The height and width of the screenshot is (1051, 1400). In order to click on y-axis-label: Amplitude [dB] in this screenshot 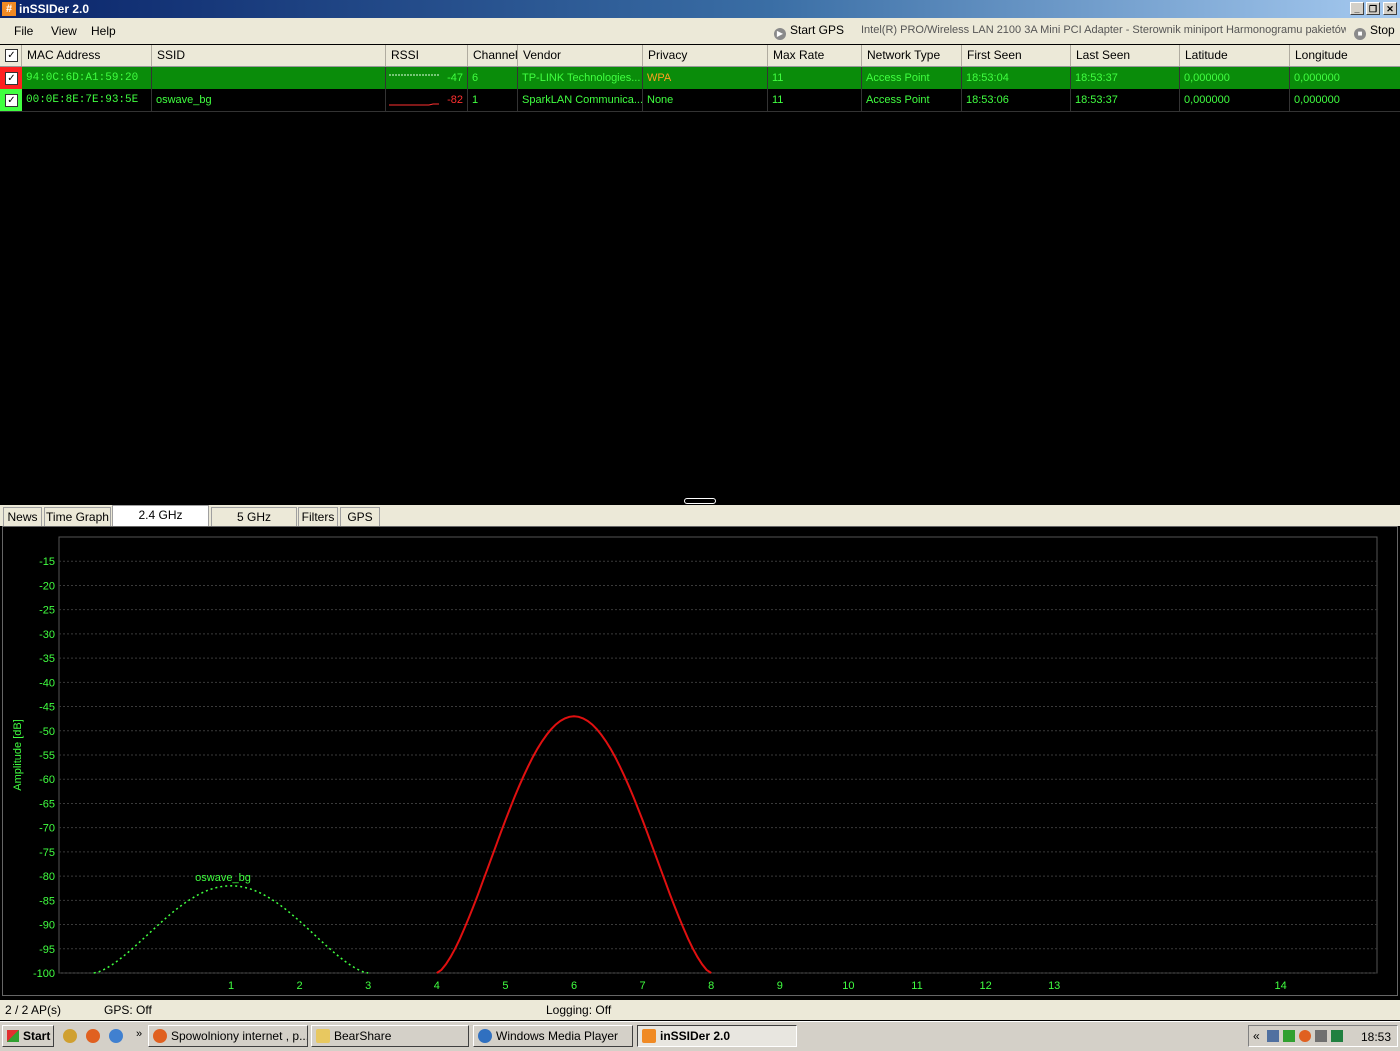, I will do `click(18, 755)`.